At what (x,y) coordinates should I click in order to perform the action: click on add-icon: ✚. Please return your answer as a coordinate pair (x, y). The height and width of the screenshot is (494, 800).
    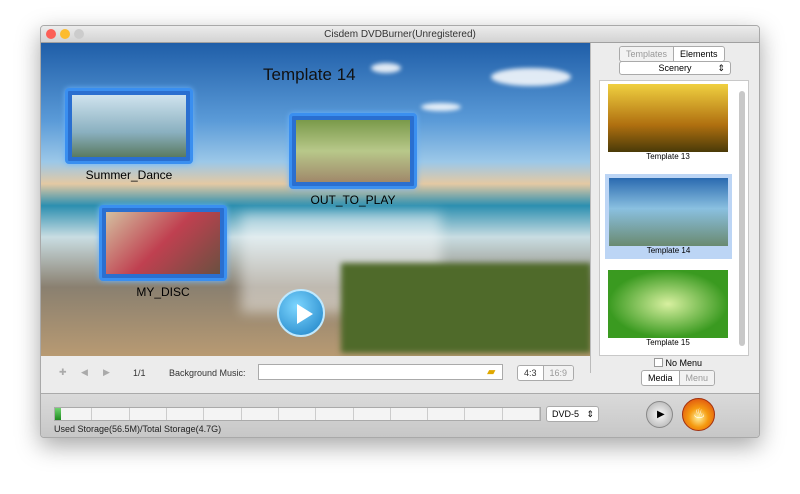
    Looking at the image, I should click on (63, 372).